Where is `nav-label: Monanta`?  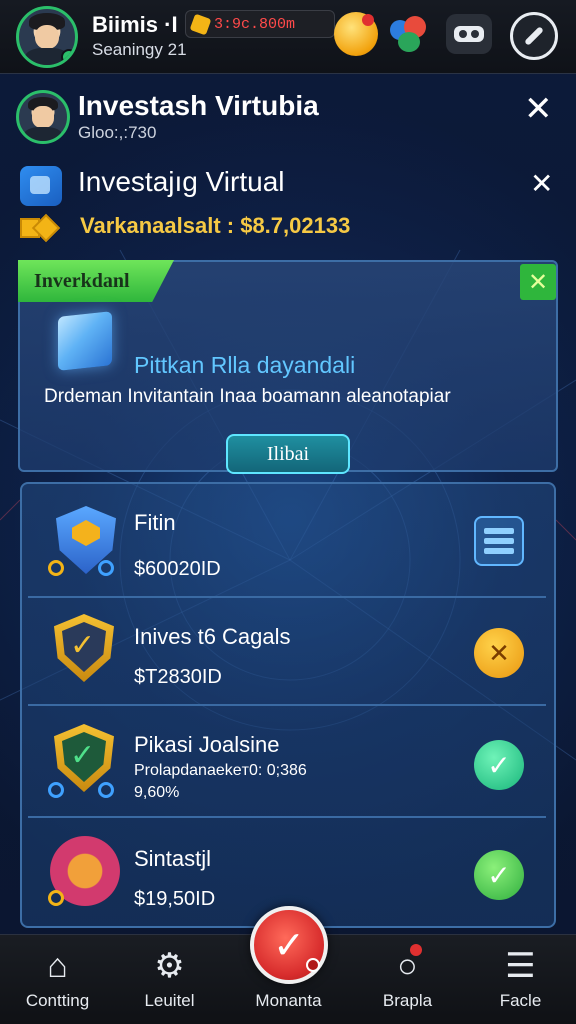
nav-label: Monanta is located at coordinates (288, 1000).